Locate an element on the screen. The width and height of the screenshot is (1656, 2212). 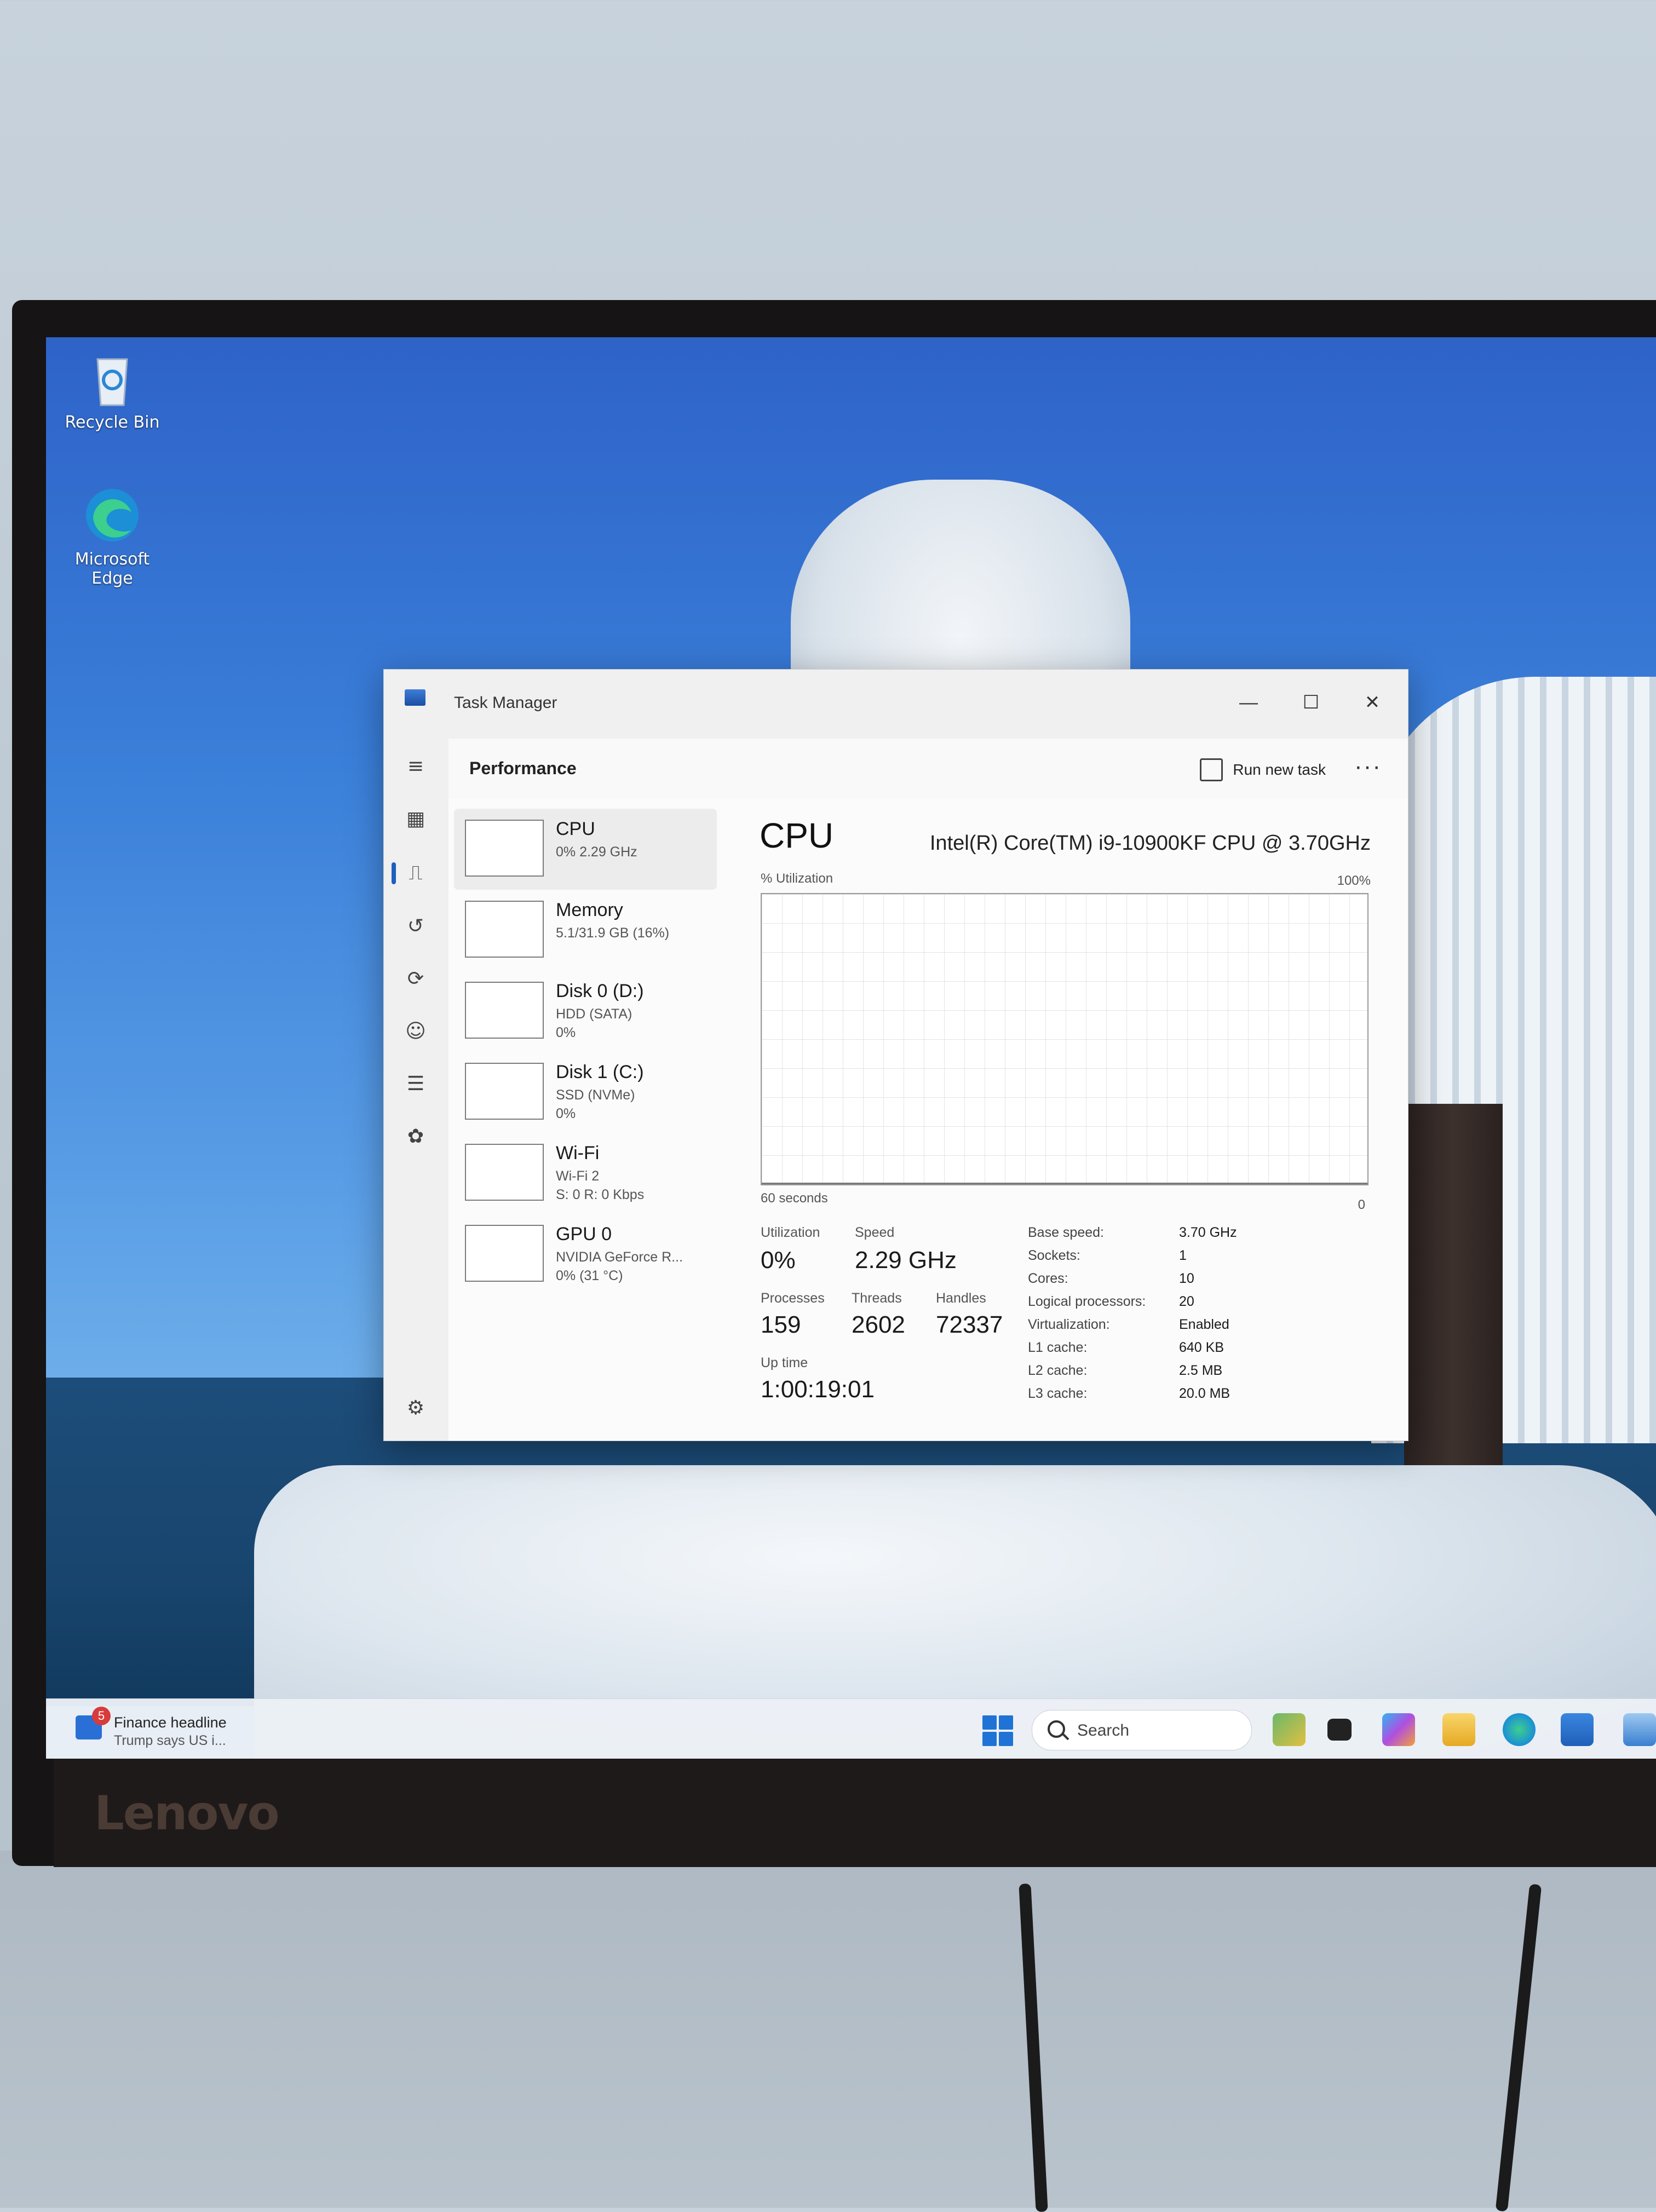
desktop-icon-edge: Microsoft Edge is located at coordinates (112, 536).